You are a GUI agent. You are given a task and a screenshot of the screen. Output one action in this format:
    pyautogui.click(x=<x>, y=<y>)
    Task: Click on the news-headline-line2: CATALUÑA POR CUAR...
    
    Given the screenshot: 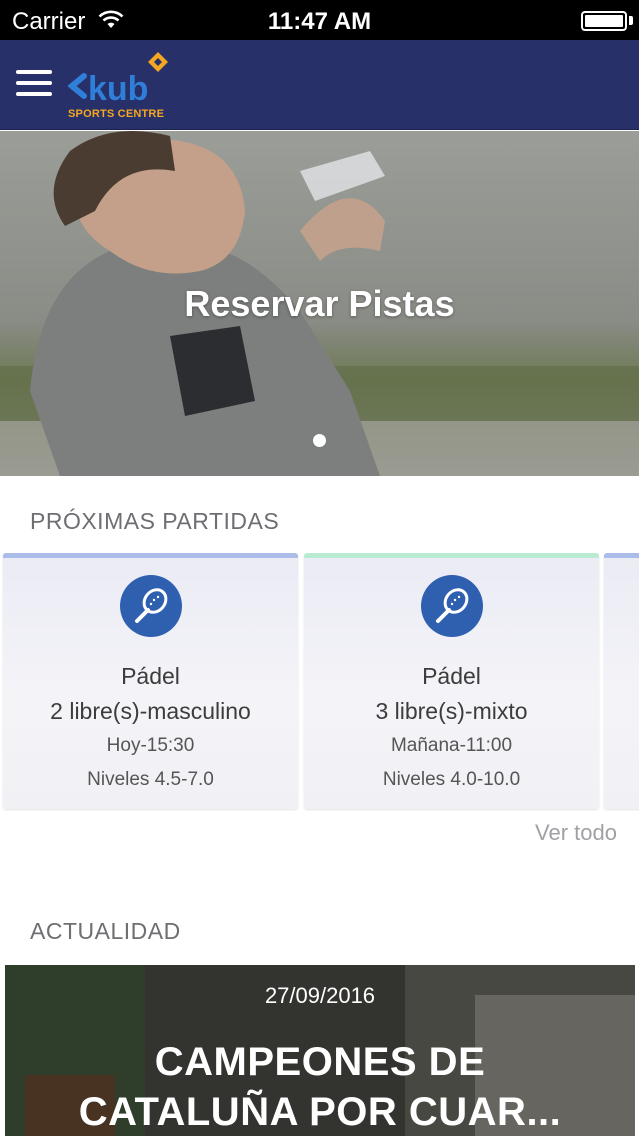 What is the action you would take?
    pyautogui.click(x=320, y=1112)
    